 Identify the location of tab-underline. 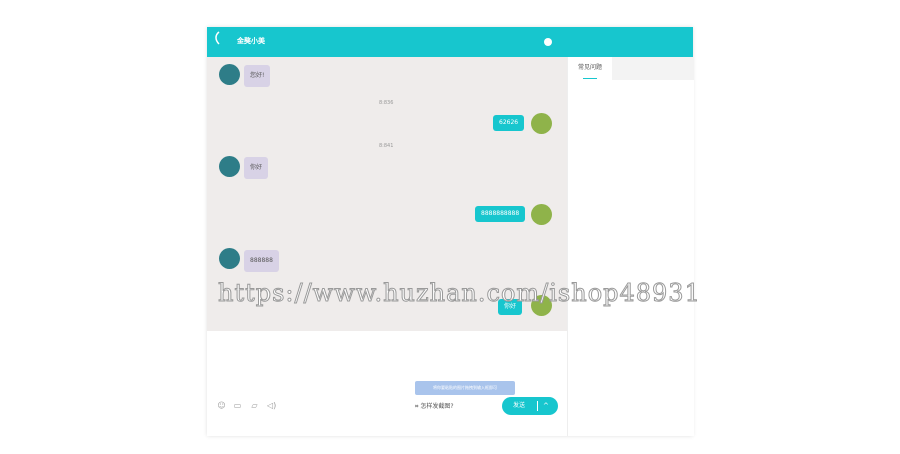
(590, 78).